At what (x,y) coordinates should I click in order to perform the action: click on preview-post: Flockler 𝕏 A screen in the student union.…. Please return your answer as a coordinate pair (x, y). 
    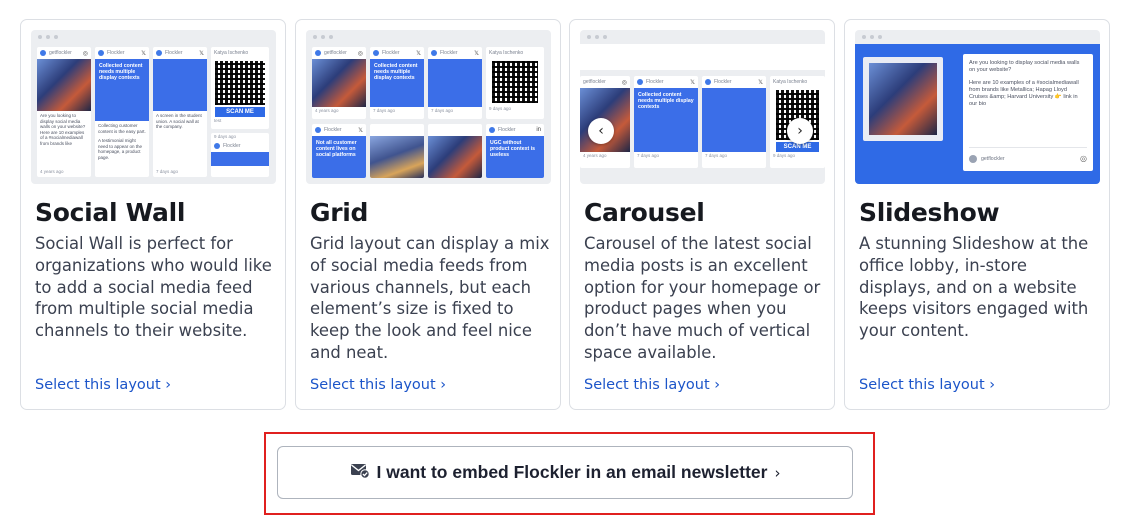
    Looking at the image, I should click on (180, 112).